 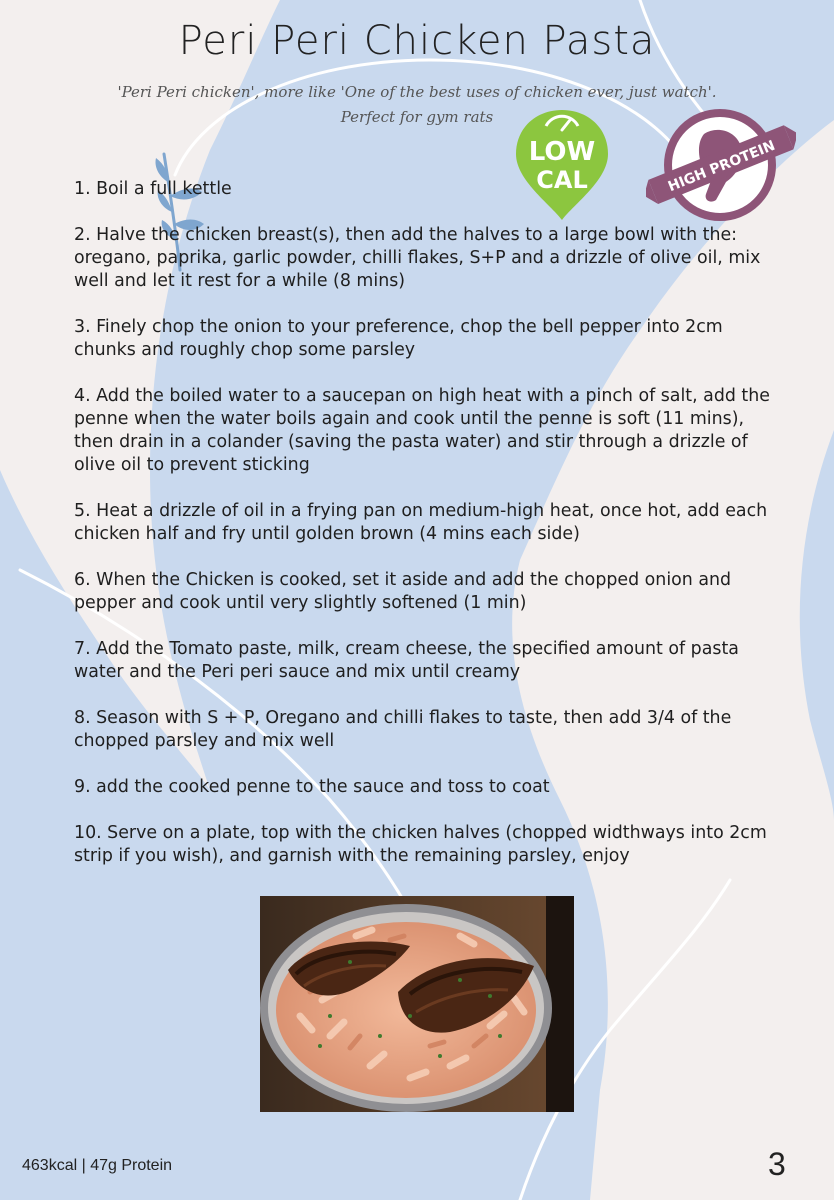 What do you see at coordinates (417, 41) in the screenshot?
I see `recipe-title: Peri Peri Chicken Pasta` at bounding box center [417, 41].